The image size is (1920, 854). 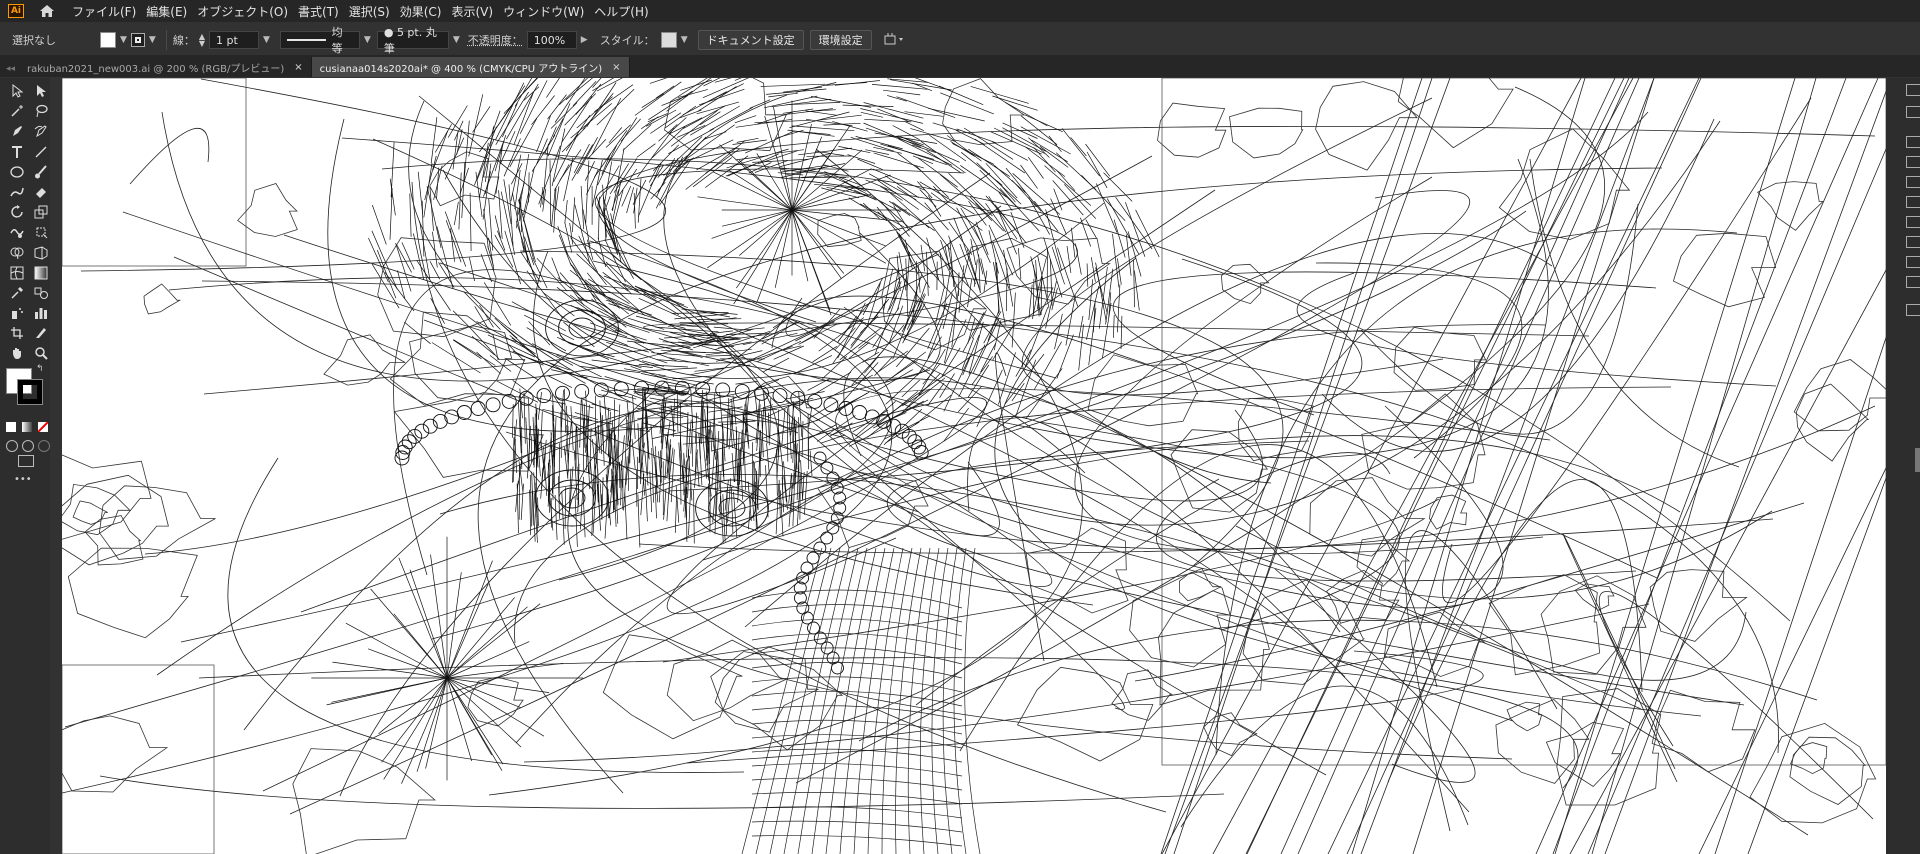 I want to click on stroke-weight-field: 1 pt, so click(x=234, y=40).